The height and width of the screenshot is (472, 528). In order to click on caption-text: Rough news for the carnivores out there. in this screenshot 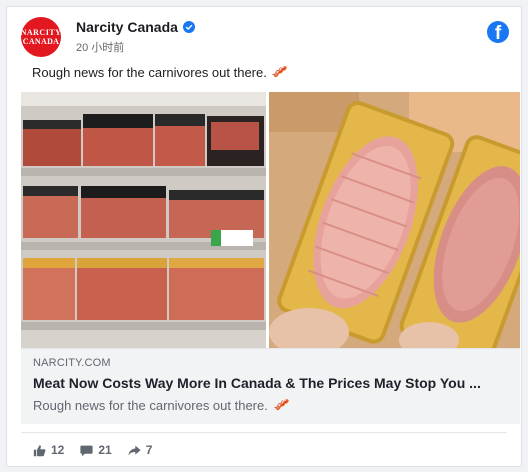, I will do `click(149, 72)`.